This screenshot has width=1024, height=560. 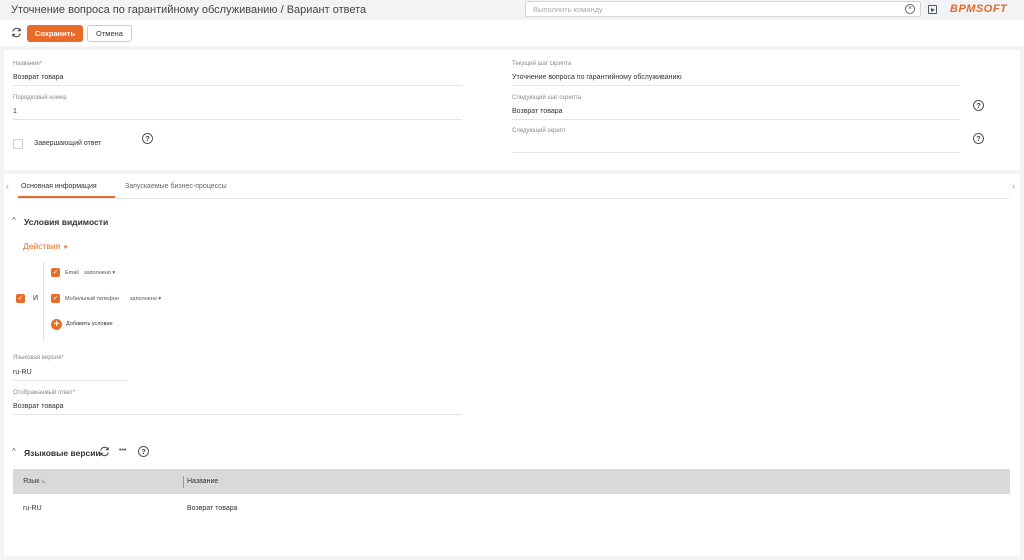 I want to click on add-condition-button: Добавить условие, so click(x=89, y=324).